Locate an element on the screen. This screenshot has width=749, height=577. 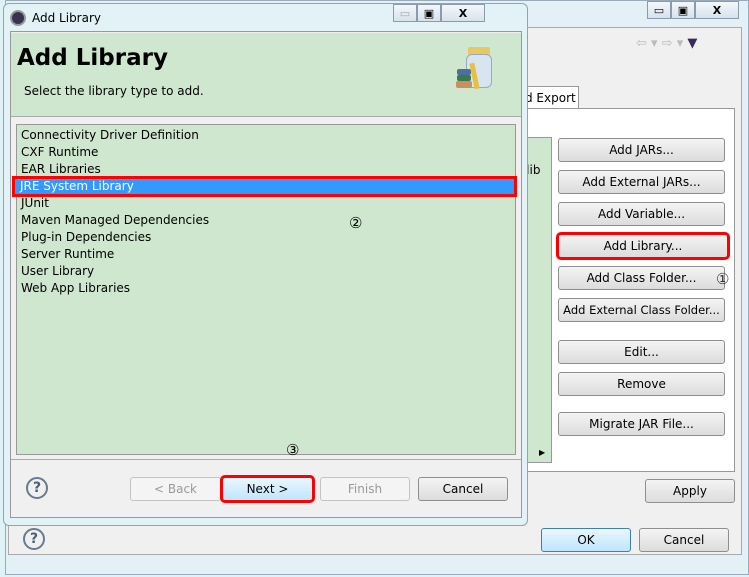
library-jar-icon is located at coordinates (476, 69).